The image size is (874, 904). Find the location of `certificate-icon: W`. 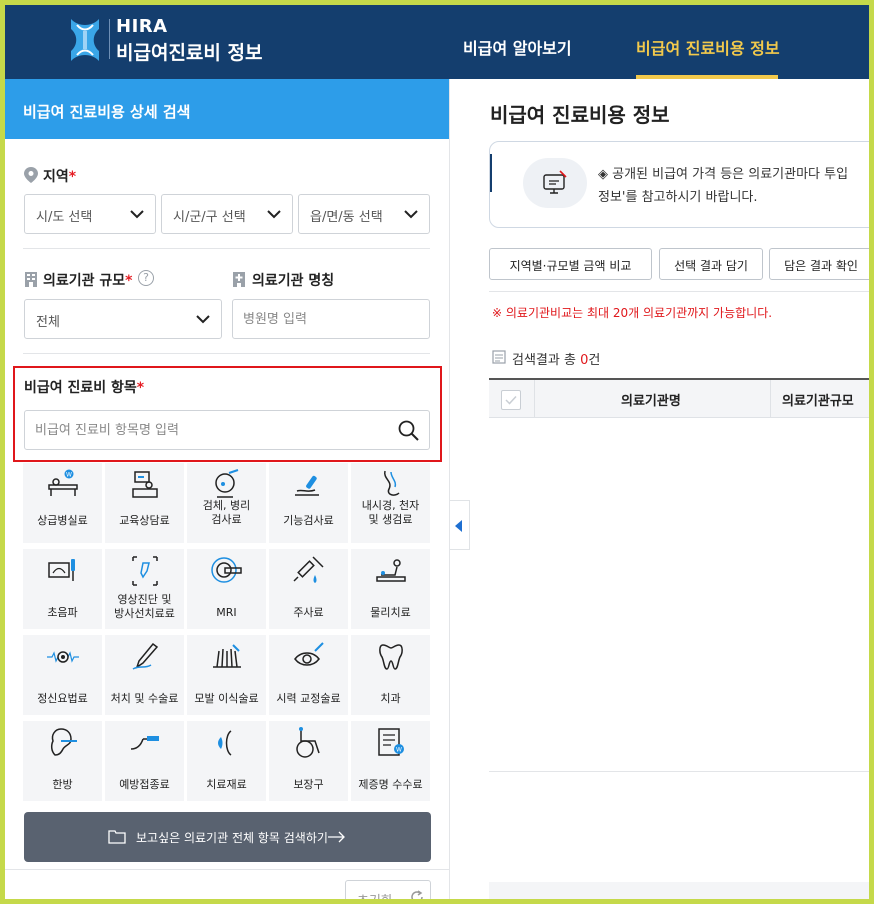

certificate-icon: W is located at coordinates (391, 742).